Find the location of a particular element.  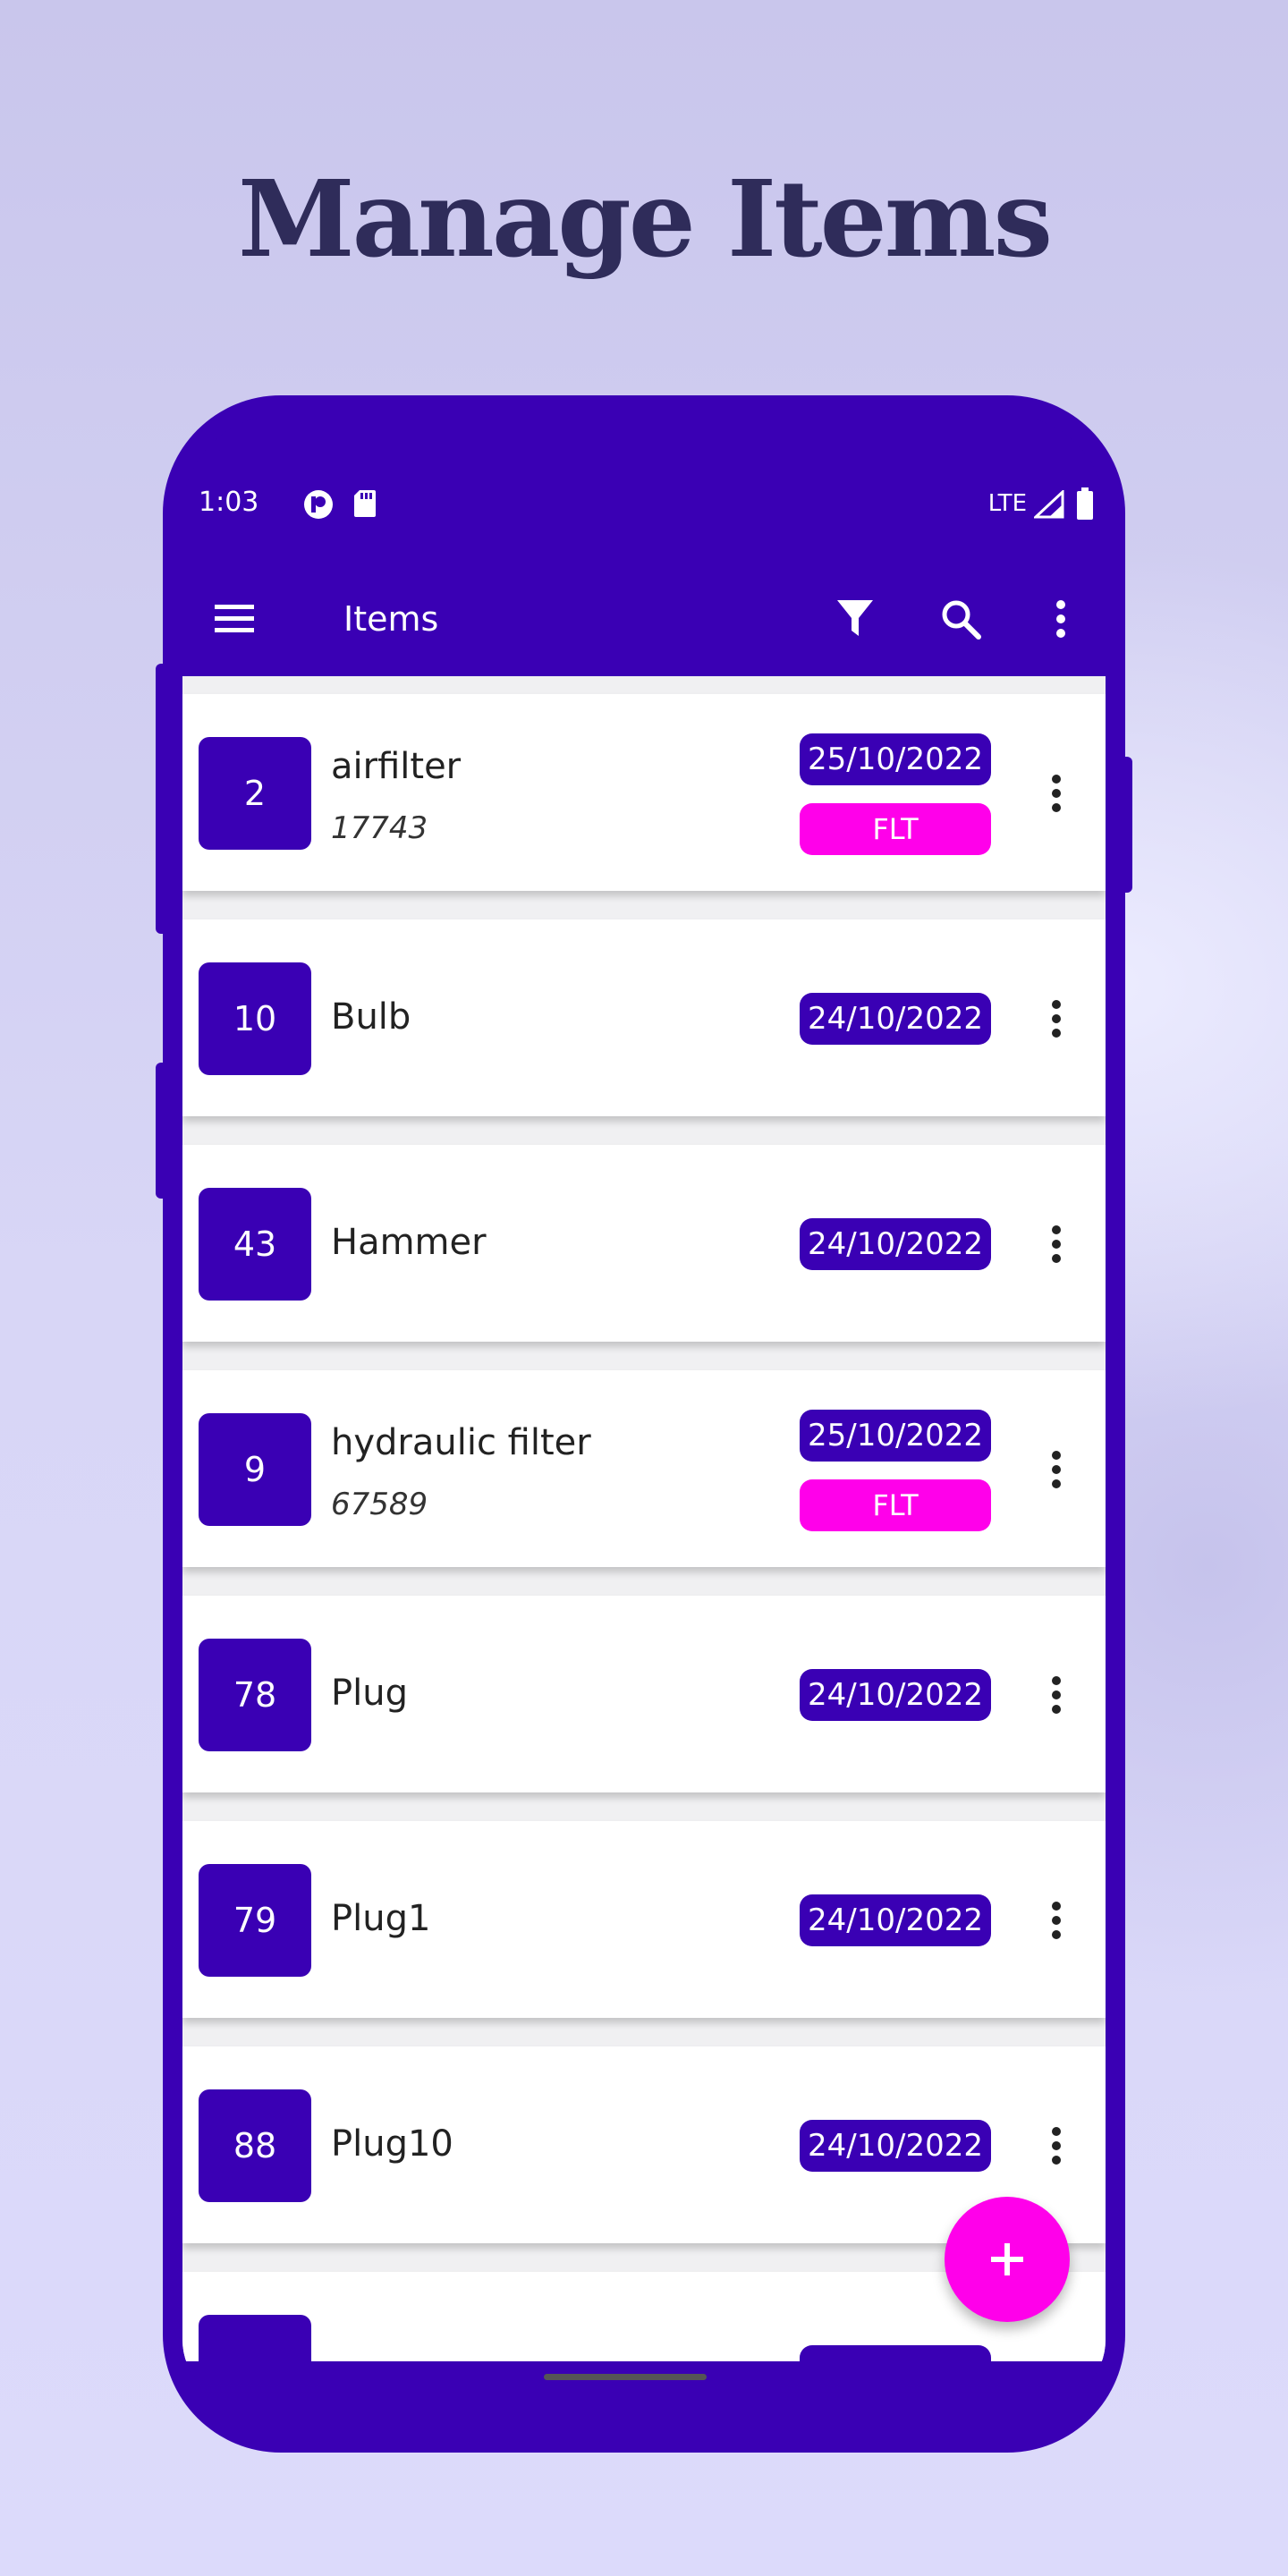

item-name: Plug is located at coordinates (369, 1693).